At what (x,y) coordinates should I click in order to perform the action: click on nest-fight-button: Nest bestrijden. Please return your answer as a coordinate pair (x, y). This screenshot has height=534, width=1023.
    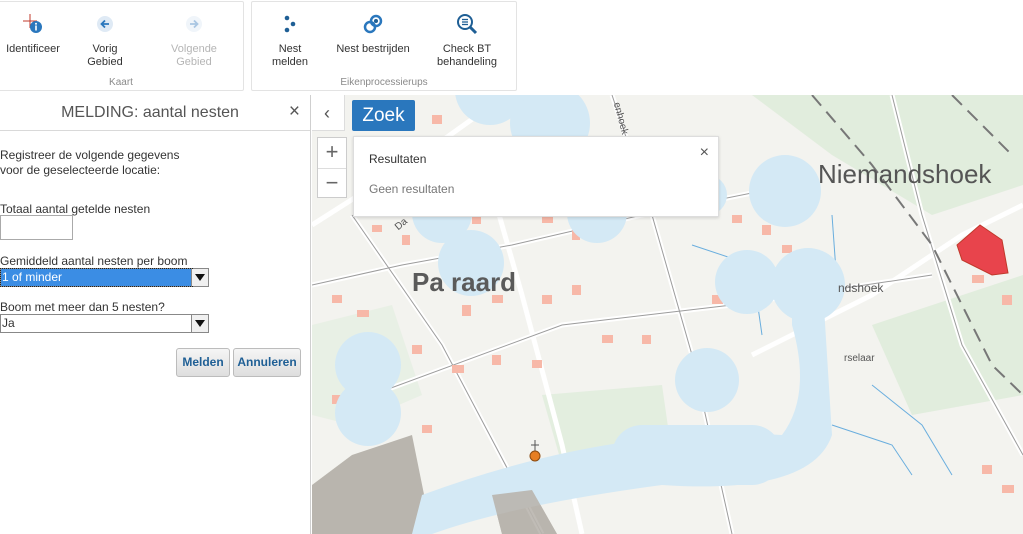
    Looking at the image, I should click on (373, 34).